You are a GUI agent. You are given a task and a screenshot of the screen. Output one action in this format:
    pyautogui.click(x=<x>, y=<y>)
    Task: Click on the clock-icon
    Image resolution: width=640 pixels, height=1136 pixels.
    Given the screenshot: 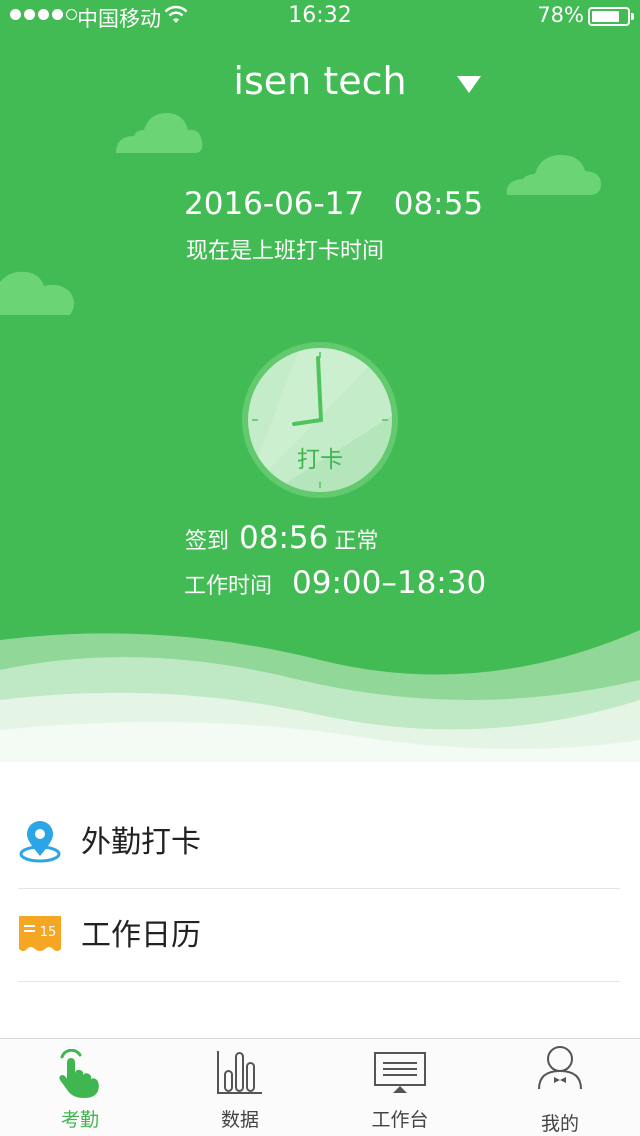 What is the action you would take?
    pyautogui.click(x=320, y=420)
    